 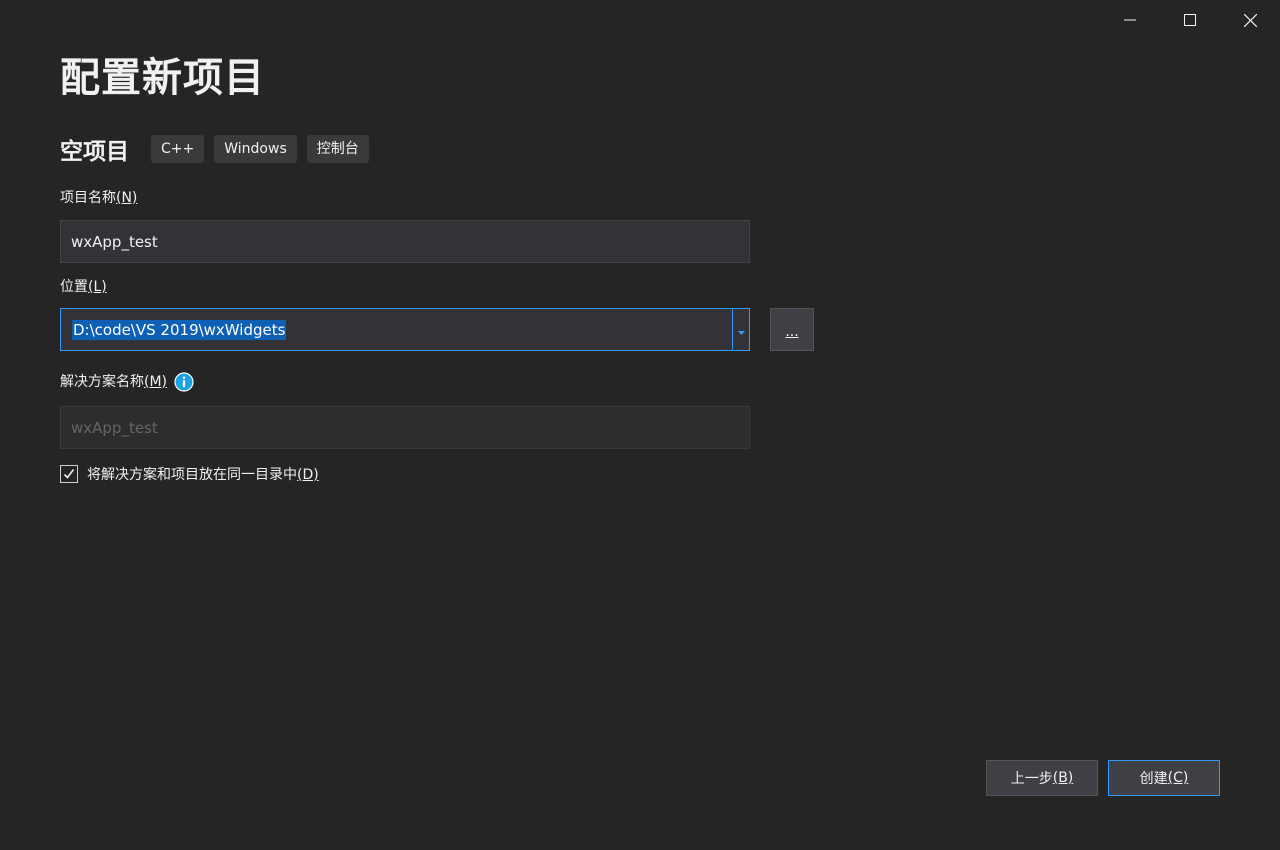 What do you see at coordinates (97, 287) in the screenshot?
I see `location-mnemonic: (L)` at bounding box center [97, 287].